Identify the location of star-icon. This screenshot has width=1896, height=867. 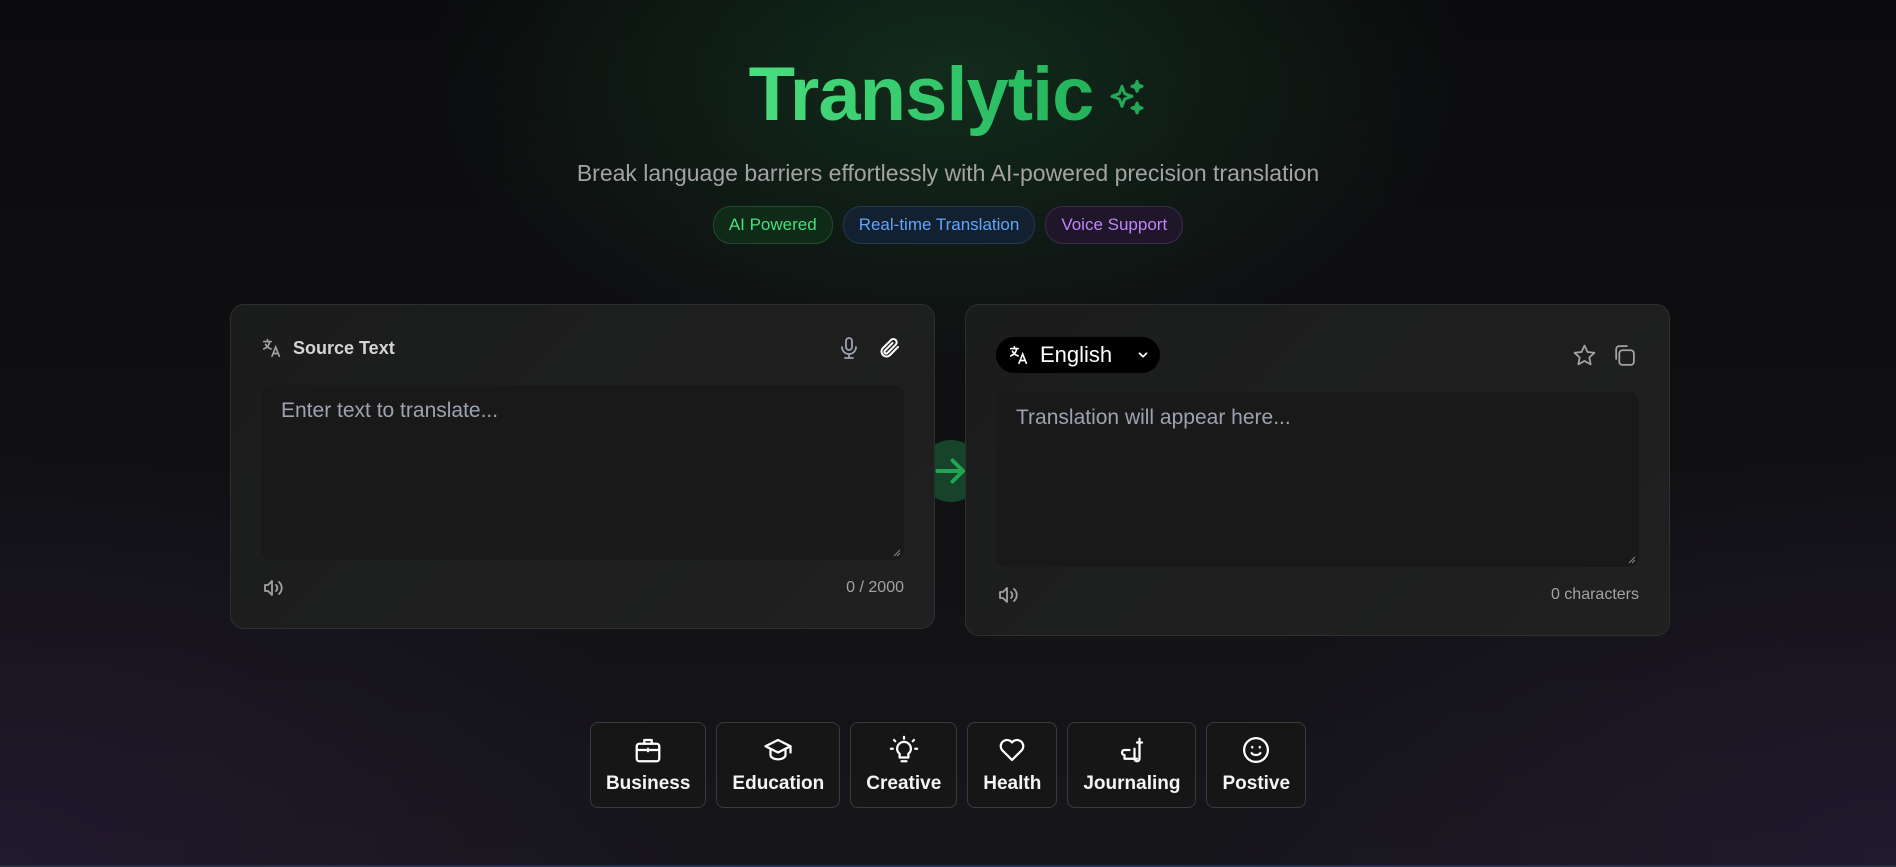
(1584, 354).